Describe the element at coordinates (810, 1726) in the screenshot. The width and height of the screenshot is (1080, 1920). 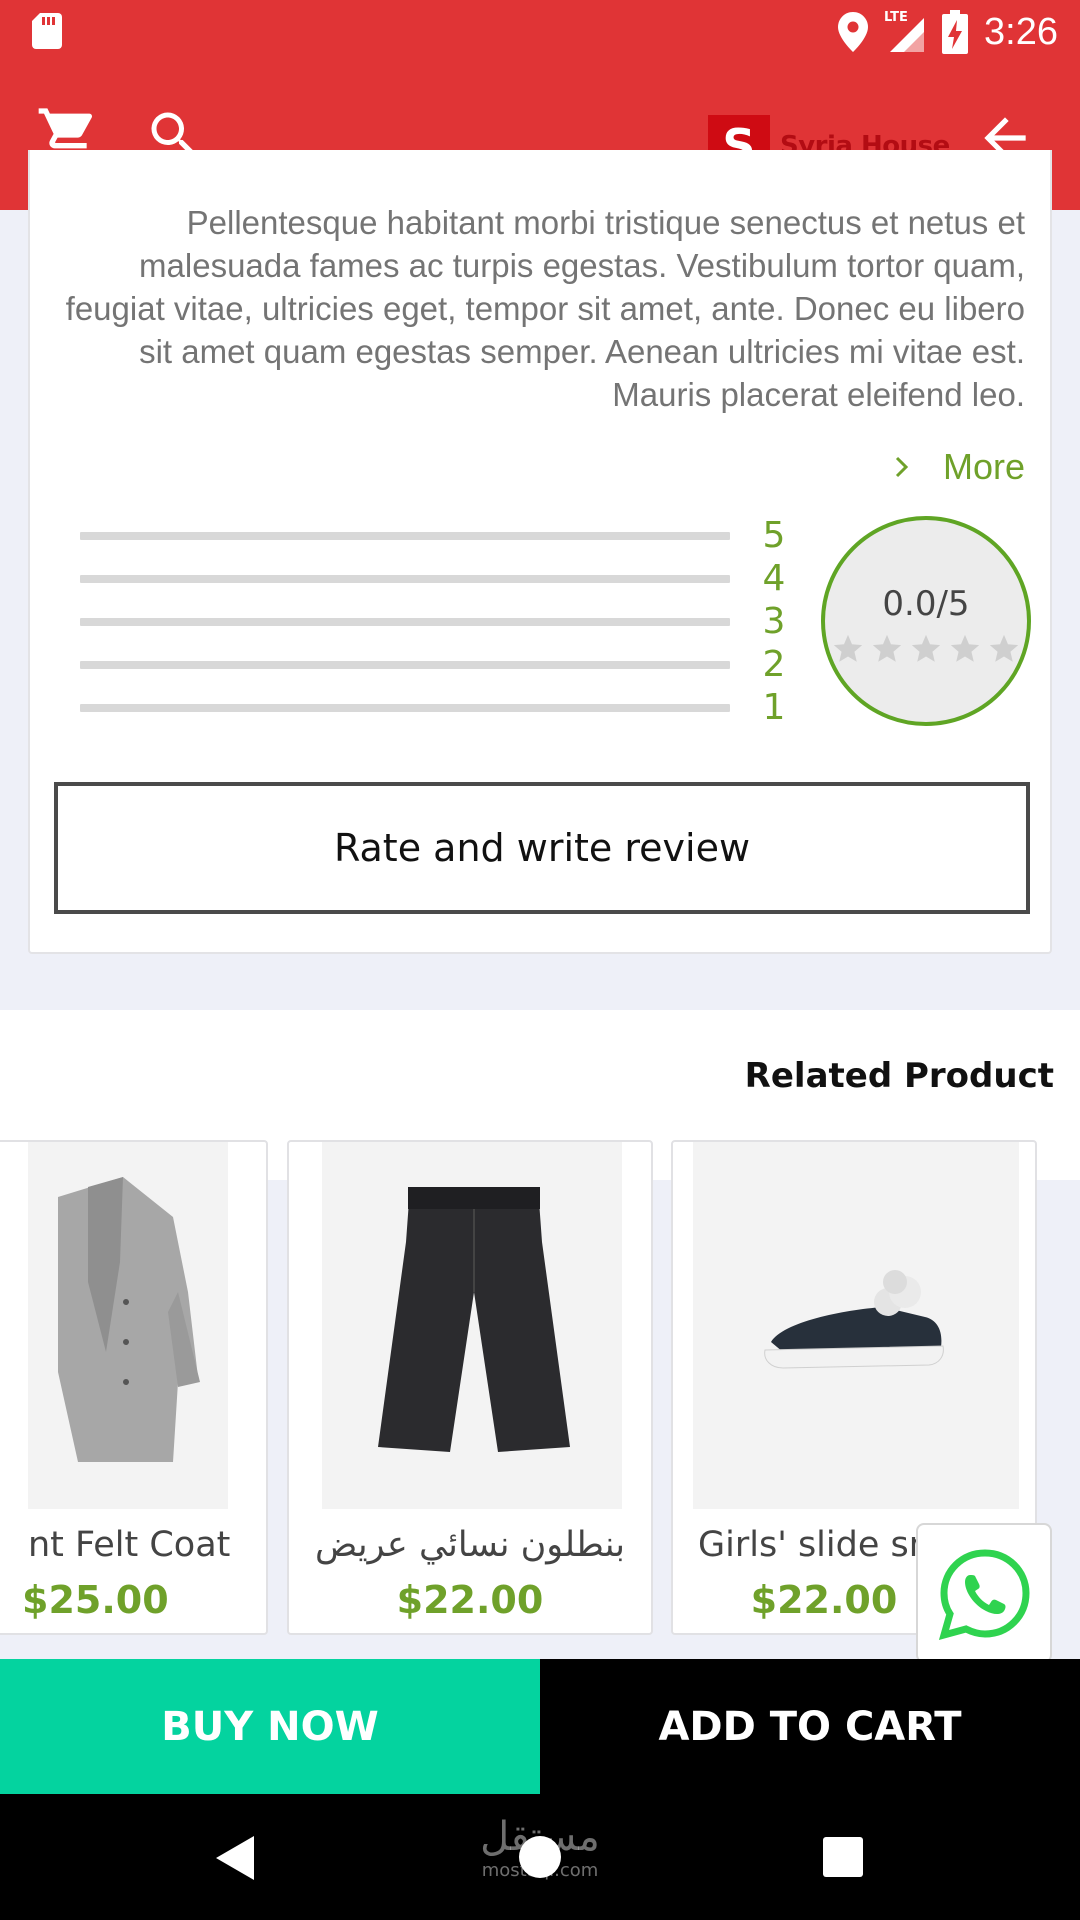
I see `add-to-cart-button: ADD TO CART` at that location.